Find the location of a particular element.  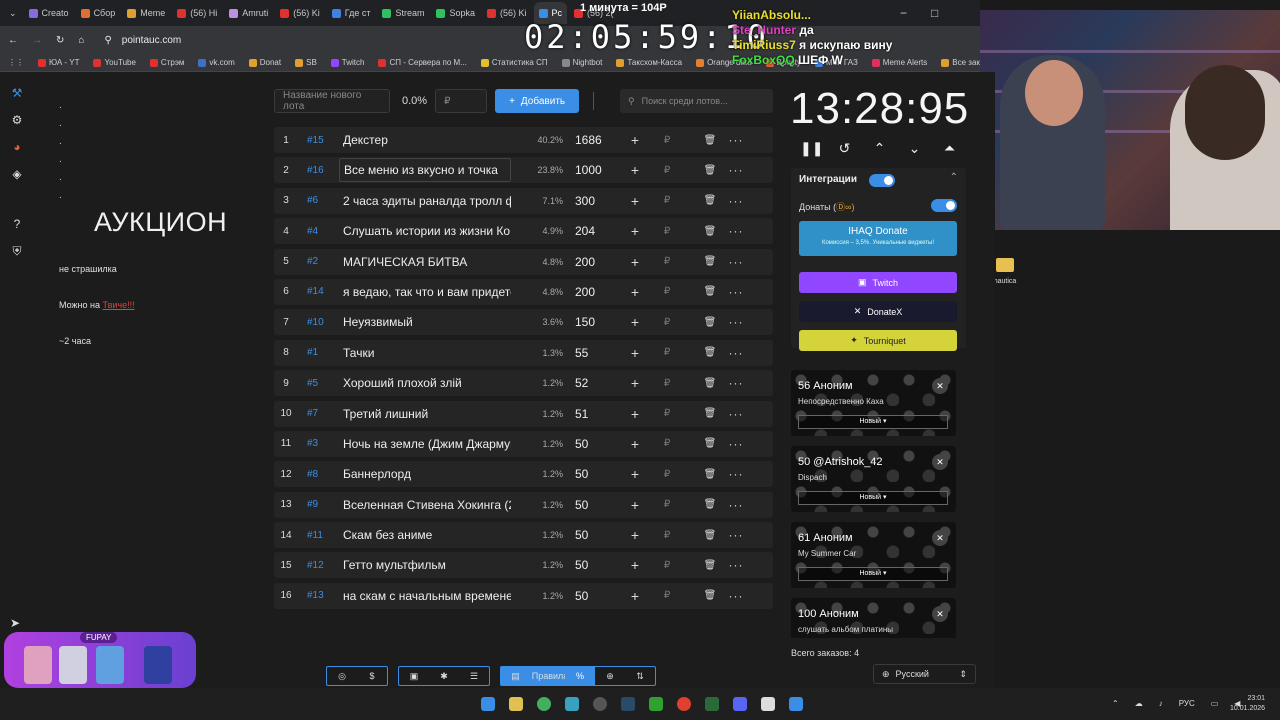

reload-icon: ↻ is located at coordinates (60, 40).